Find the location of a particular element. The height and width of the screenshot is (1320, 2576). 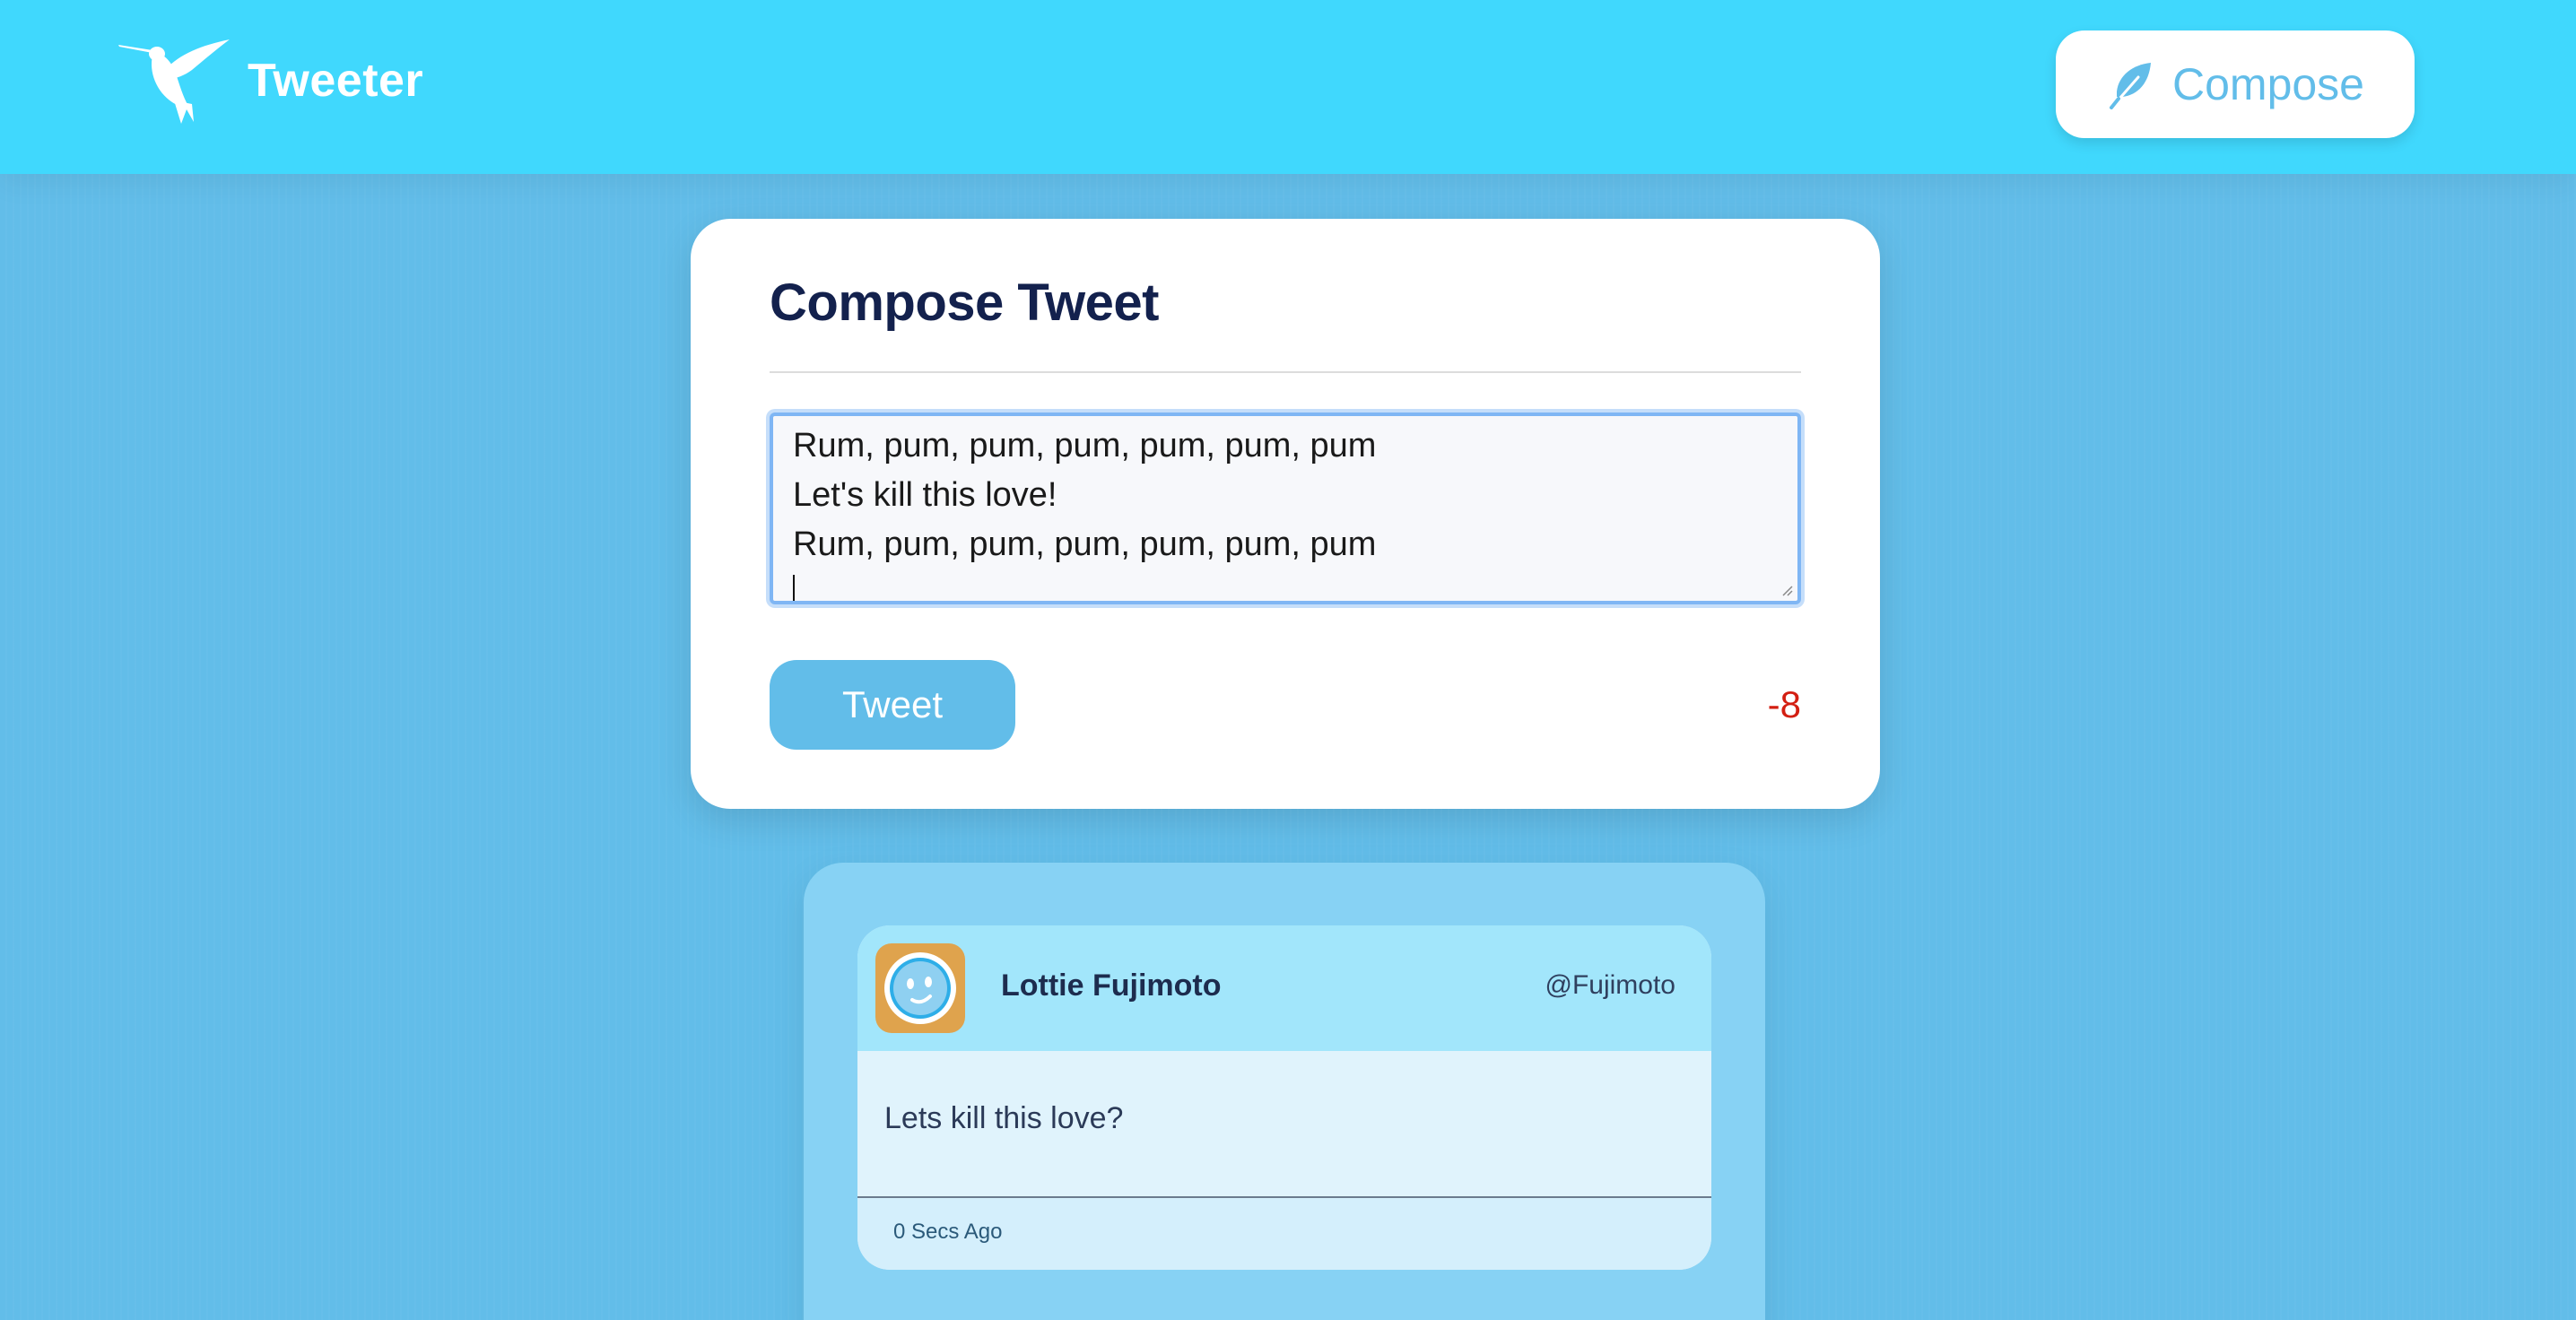

avatar is located at coordinates (920, 988).